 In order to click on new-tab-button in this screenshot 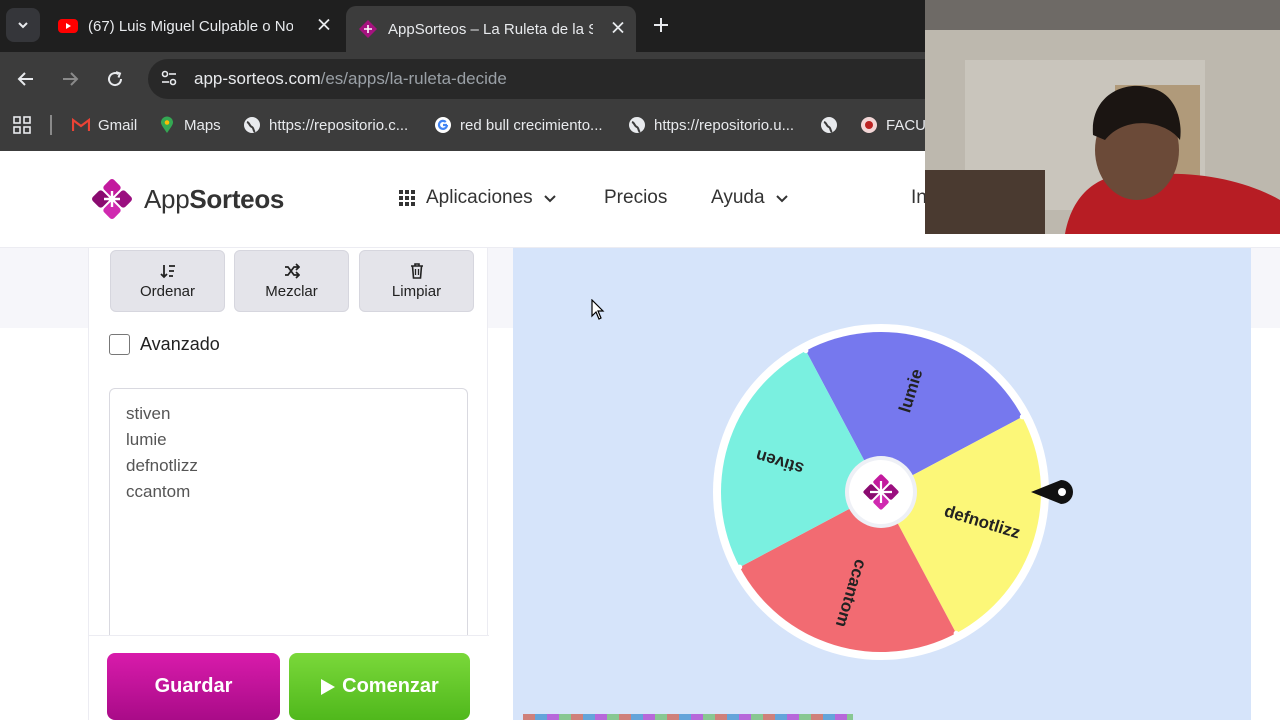, I will do `click(661, 25)`.